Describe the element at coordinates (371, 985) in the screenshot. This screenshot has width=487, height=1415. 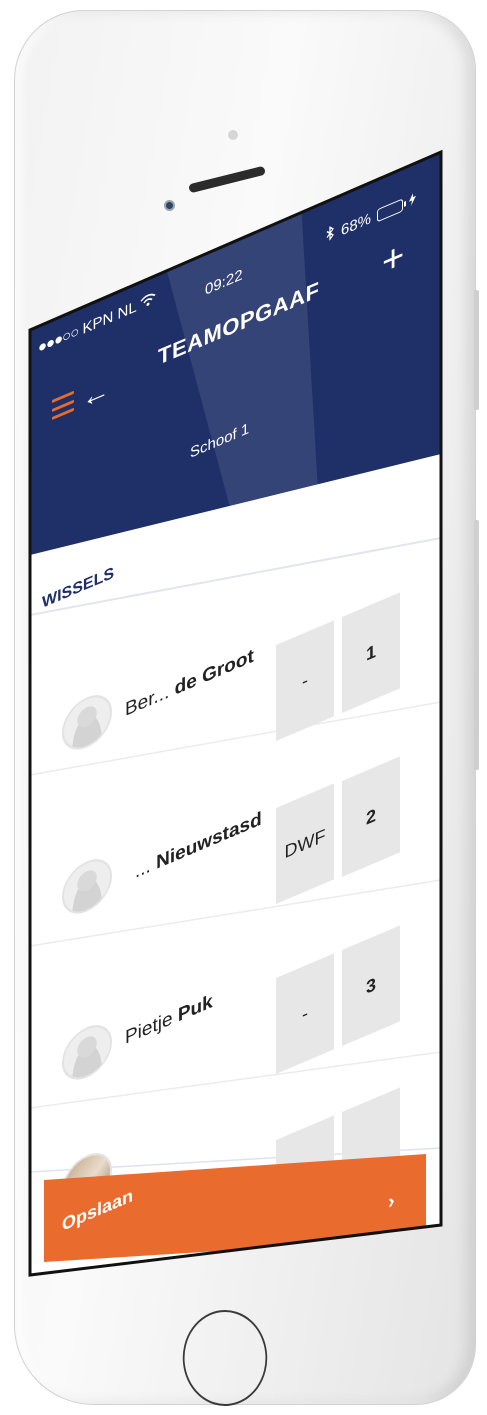
I see `player-number-cell: 3` at that location.